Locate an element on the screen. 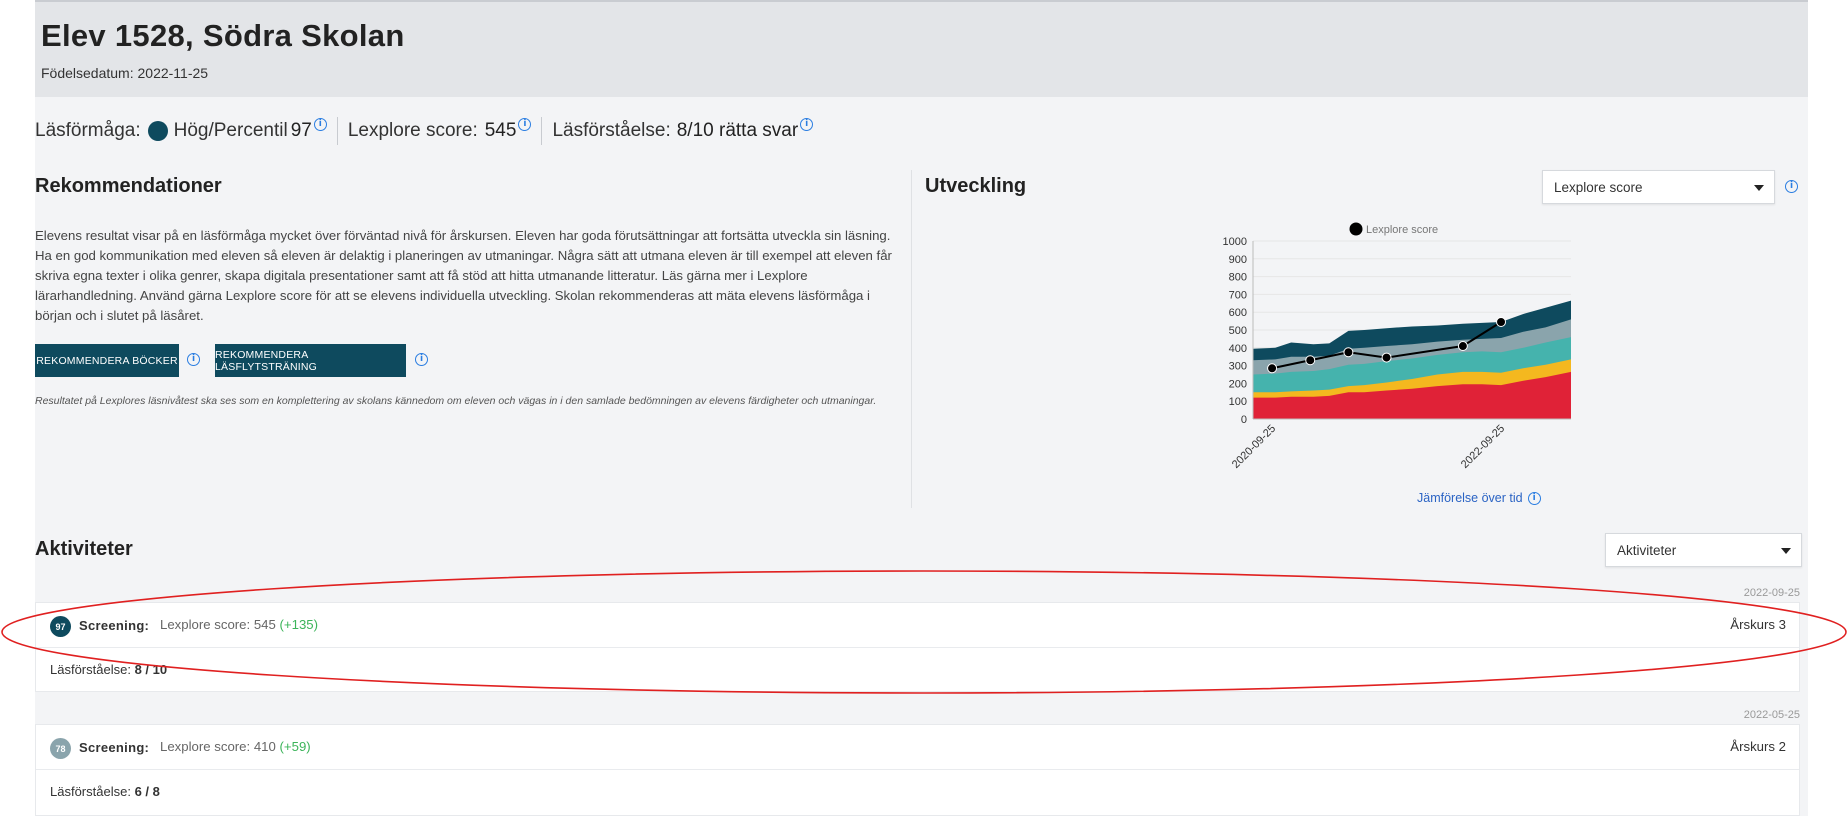  y-tick-label: 200 is located at coordinates (1238, 384).